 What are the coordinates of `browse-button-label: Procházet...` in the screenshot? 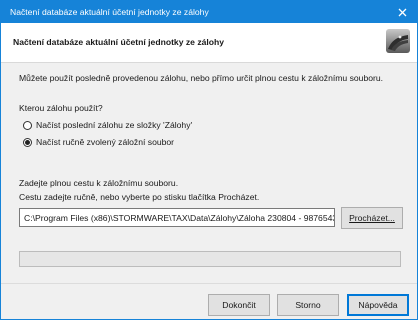 It's located at (372, 218).